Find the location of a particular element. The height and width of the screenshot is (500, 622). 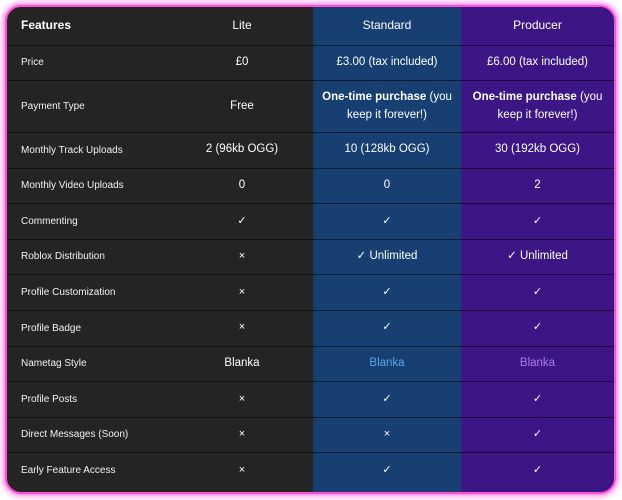

standard-payment-type: One-time purchase (you keep it forever!) is located at coordinates (387, 107).